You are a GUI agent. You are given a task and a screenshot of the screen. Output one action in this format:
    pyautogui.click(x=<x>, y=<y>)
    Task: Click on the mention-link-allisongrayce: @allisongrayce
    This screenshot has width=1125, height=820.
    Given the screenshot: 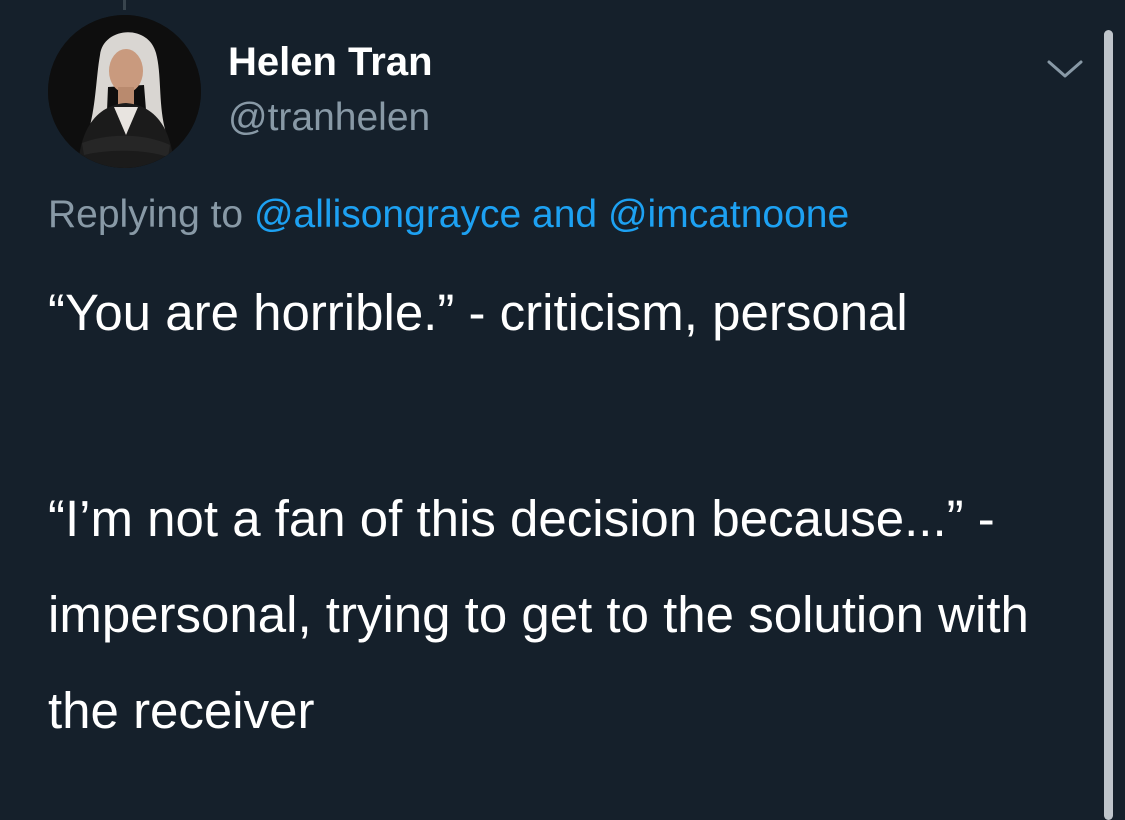 What is the action you would take?
    pyautogui.click(x=387, y=214)
    